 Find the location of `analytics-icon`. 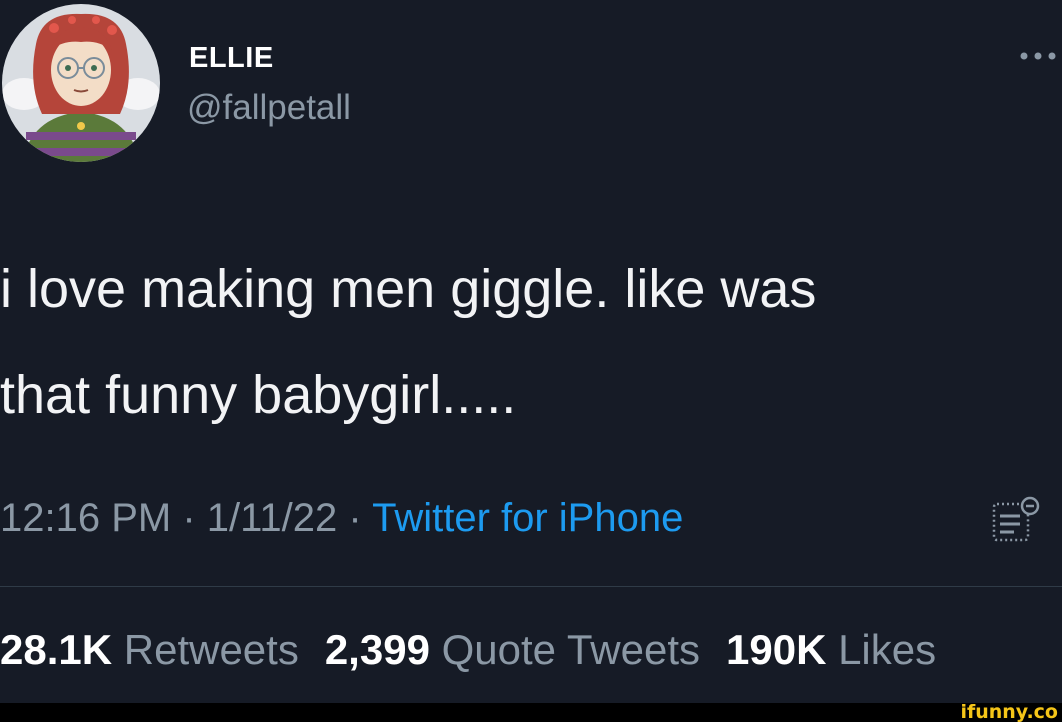

analytics-icon is located at coordinates (1016, 520).